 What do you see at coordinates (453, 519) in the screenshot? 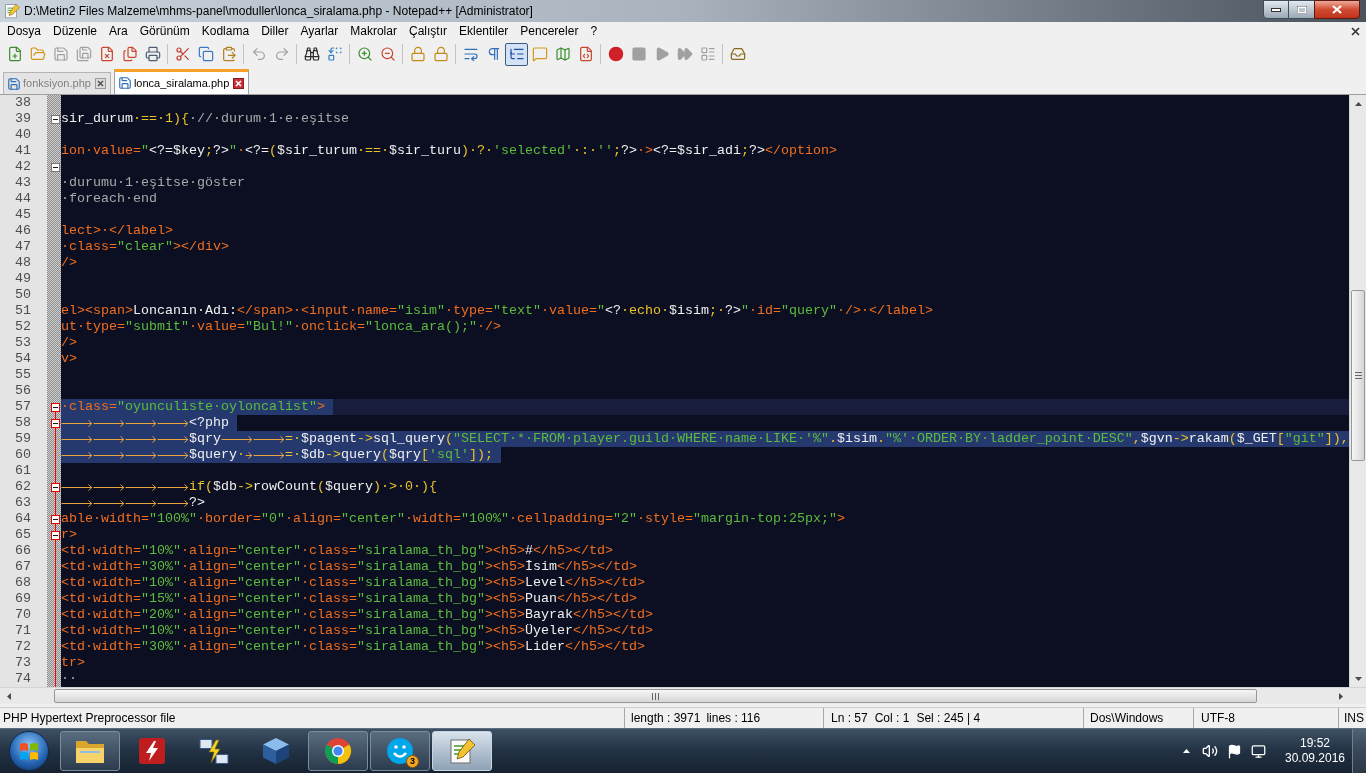
I see `code-text: able·width="100%"·border="0"·align="center"·width="100%"·cellpadding="2"·style="margin-top:25px;">` at bounding box center [453, 519].